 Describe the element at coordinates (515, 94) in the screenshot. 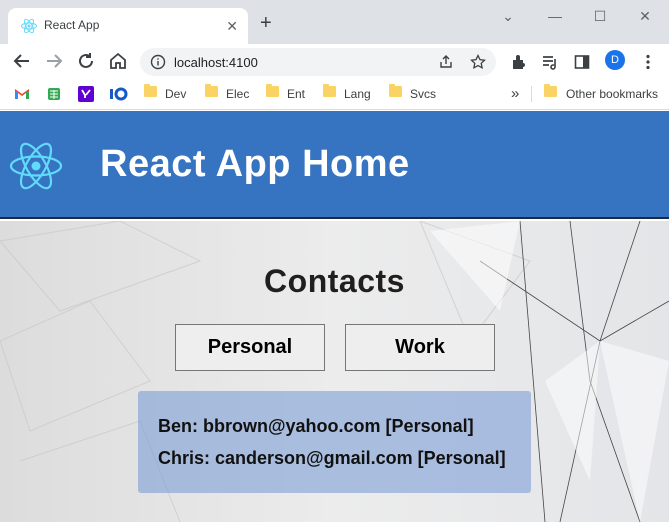

I see `bookmarks-overflow-icon: »` at that location.